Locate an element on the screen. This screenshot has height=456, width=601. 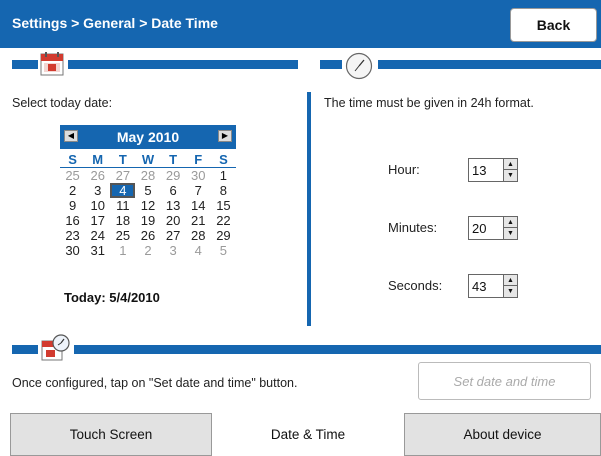
calendar-day: 11 is located at coordinates (122, 205).